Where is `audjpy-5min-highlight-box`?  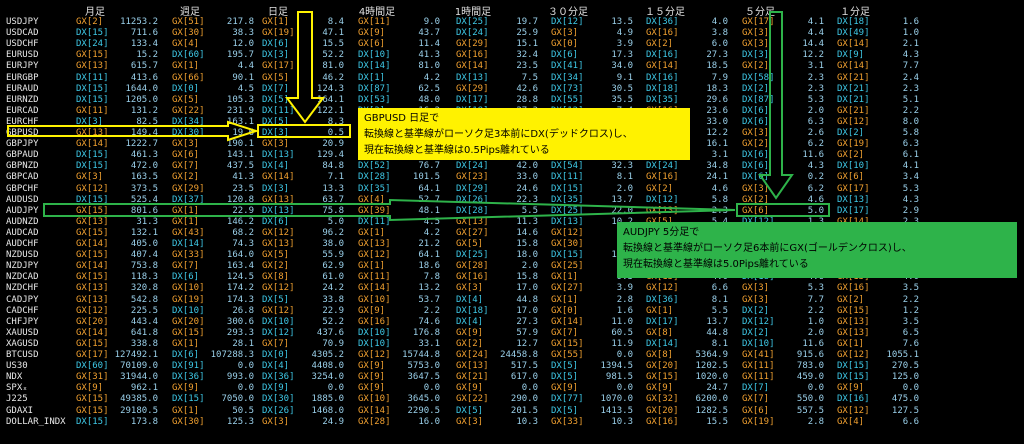
audjpy-5min-highlight-box is located at coordinates (783, 210).